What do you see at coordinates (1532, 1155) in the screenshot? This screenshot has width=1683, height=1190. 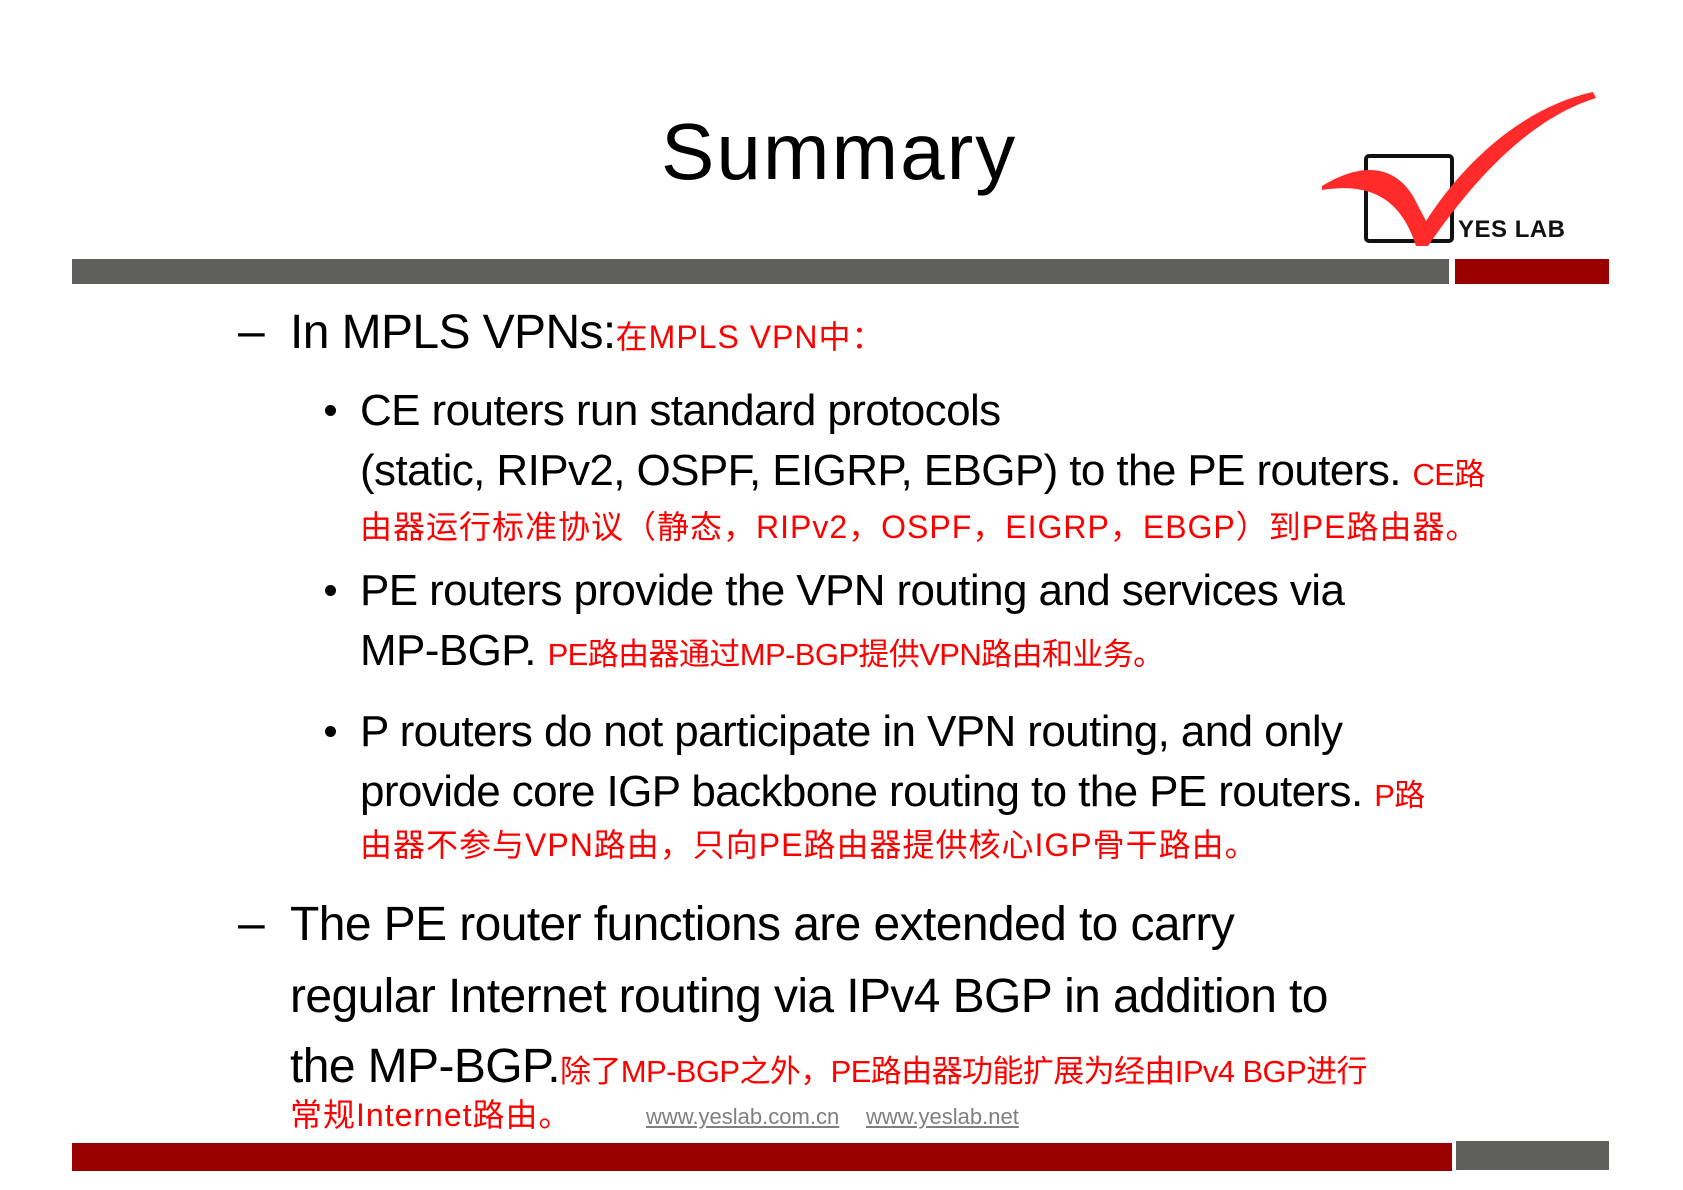 I see `footer-bar-gray` at bounding box center [1532, 1155].